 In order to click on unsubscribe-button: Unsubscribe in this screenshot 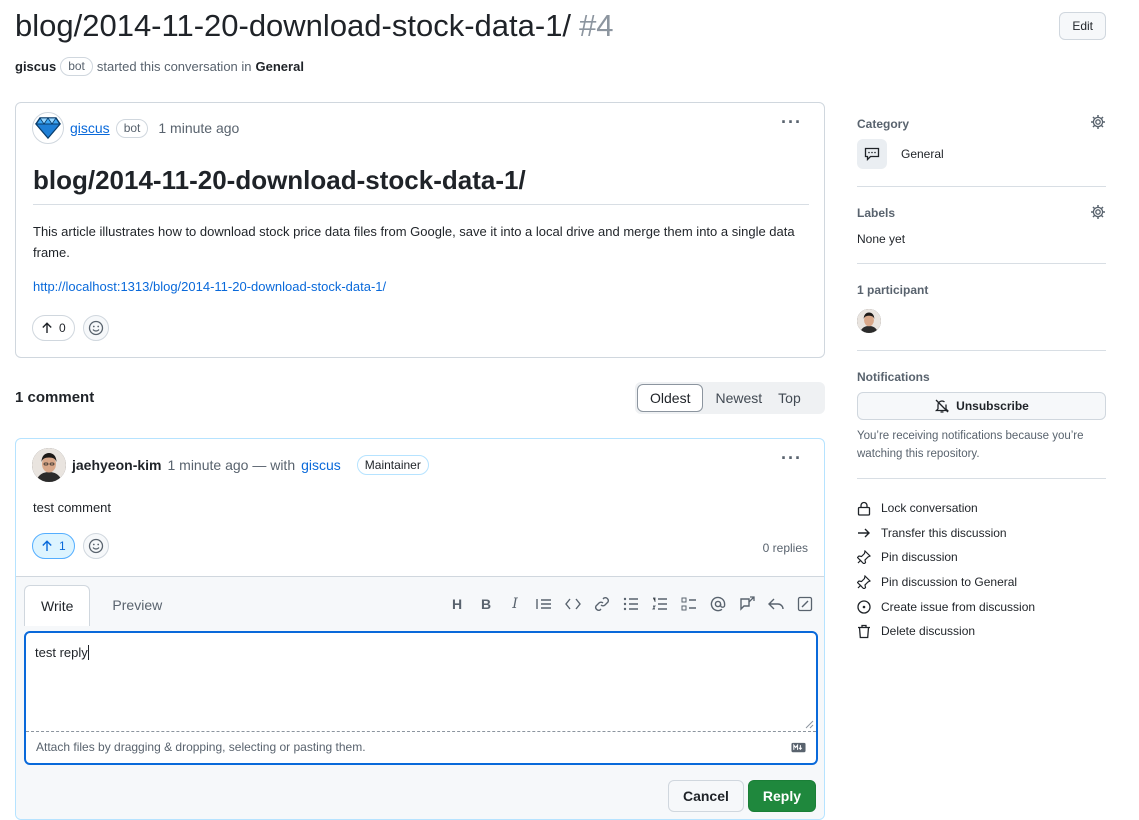, I will do `click(981, 406)`.